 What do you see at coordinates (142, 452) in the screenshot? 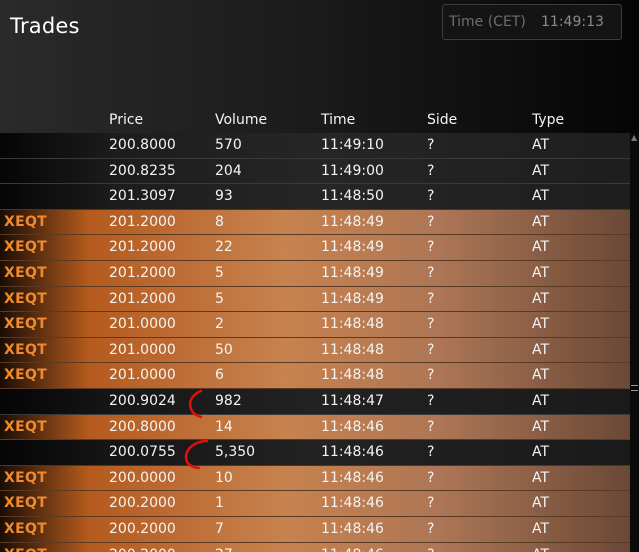
I see `cell-price: 200.0755` at bounding box center [142, 452].